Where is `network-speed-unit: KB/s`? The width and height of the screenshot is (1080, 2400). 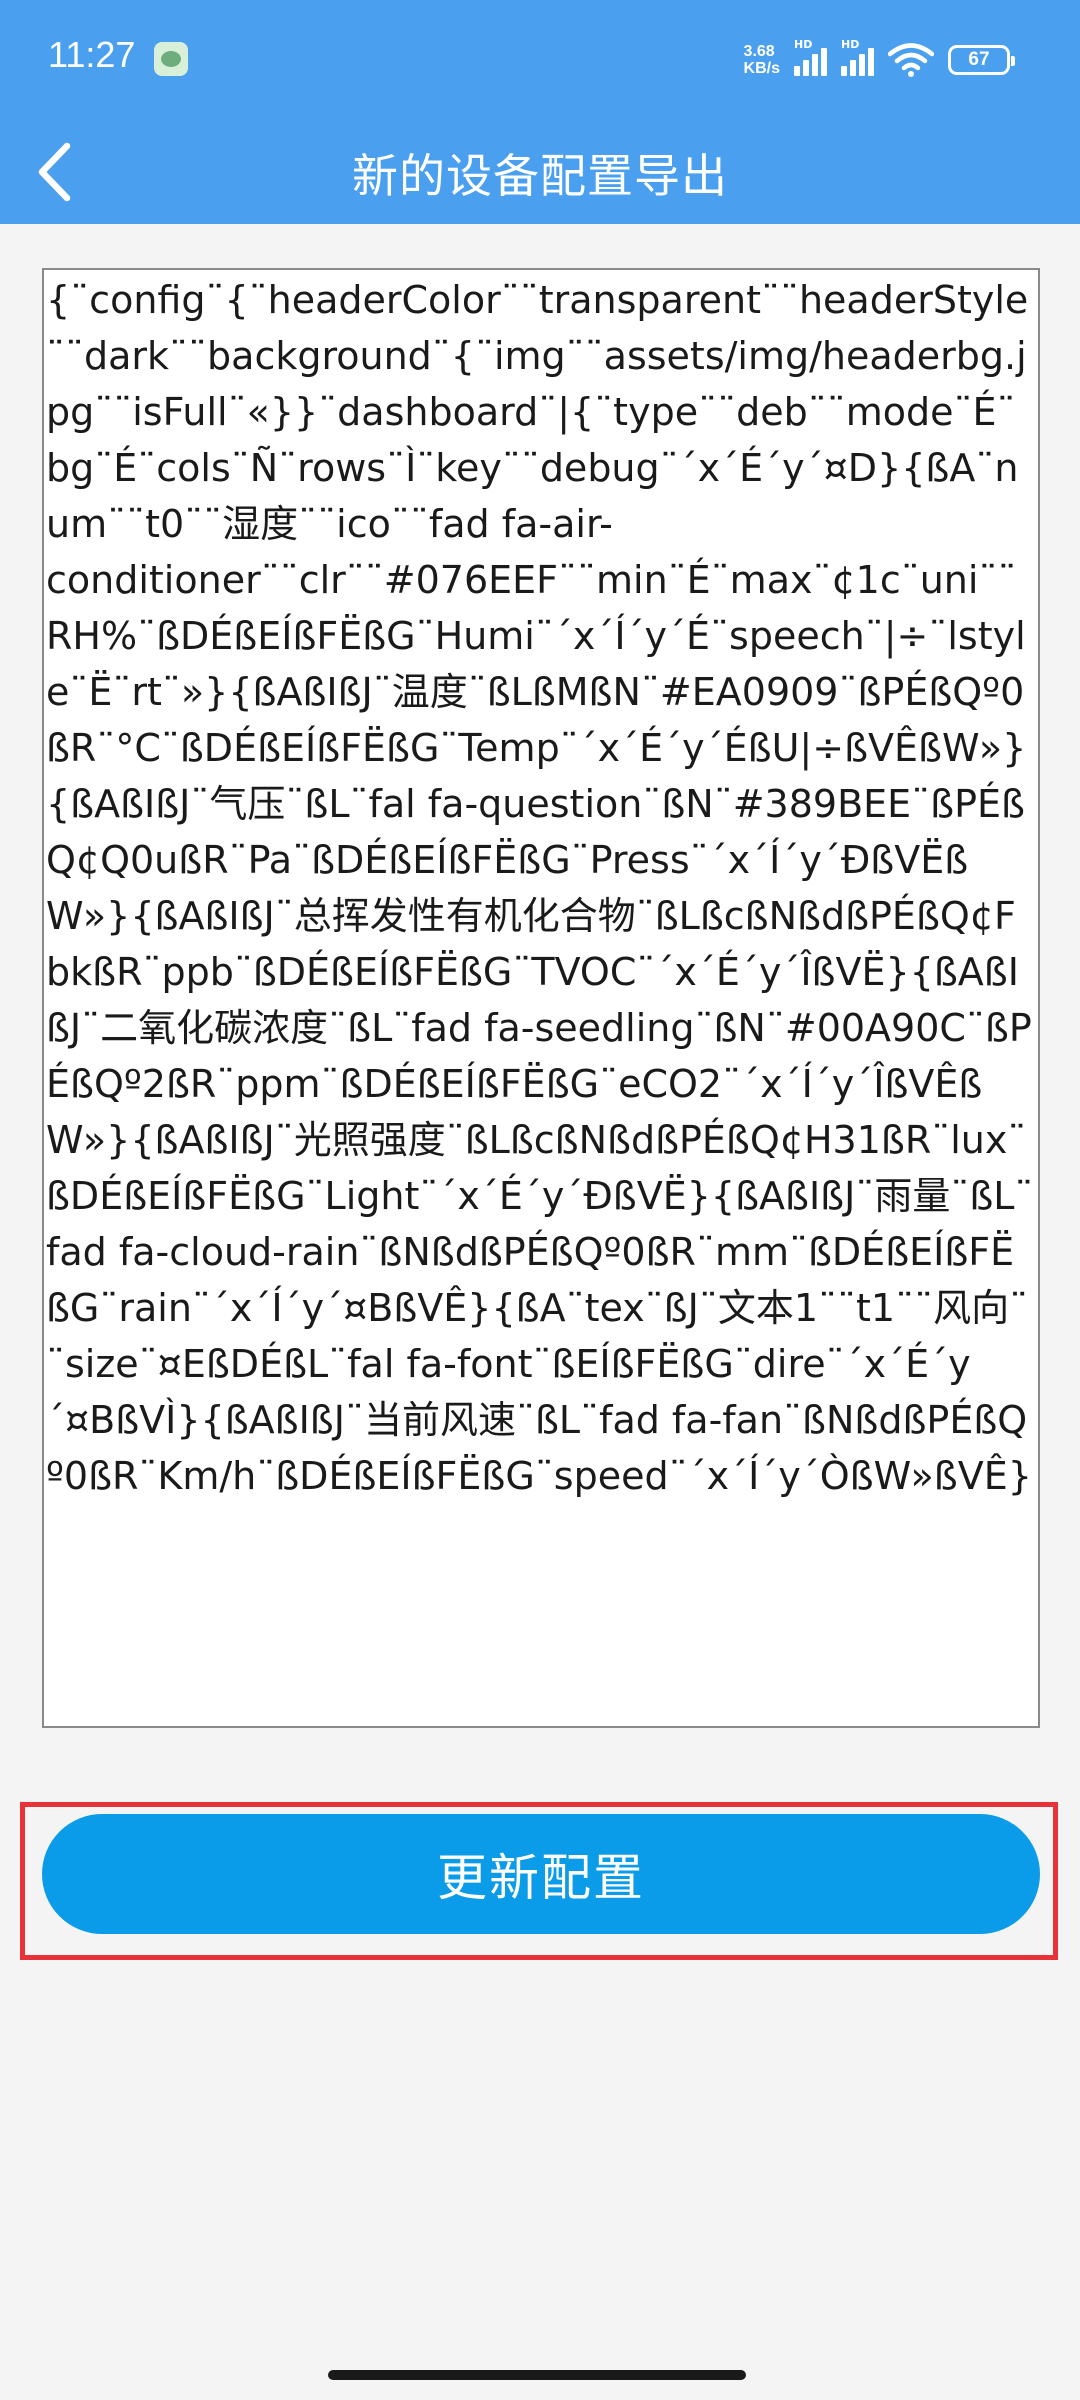
network-speed-unit: KB/s is located at coordinates (761, 68).